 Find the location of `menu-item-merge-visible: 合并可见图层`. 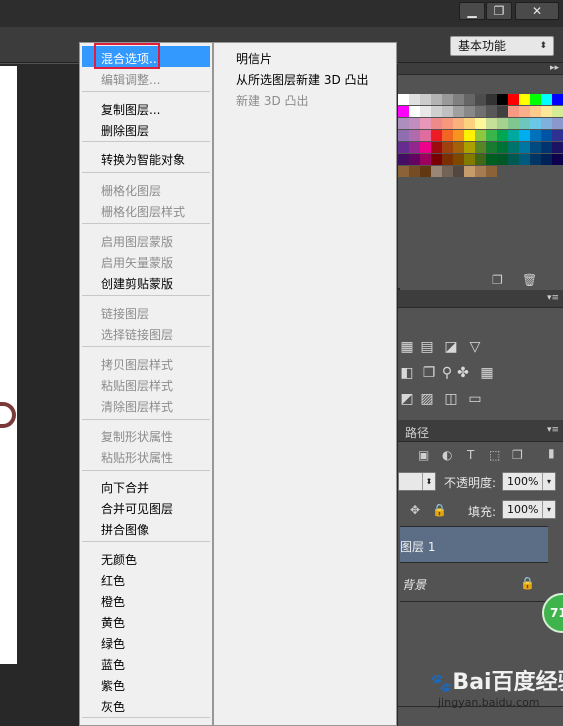

menu-item-merge-visible: 合并可见图层 is located at coordinates (137, 508).